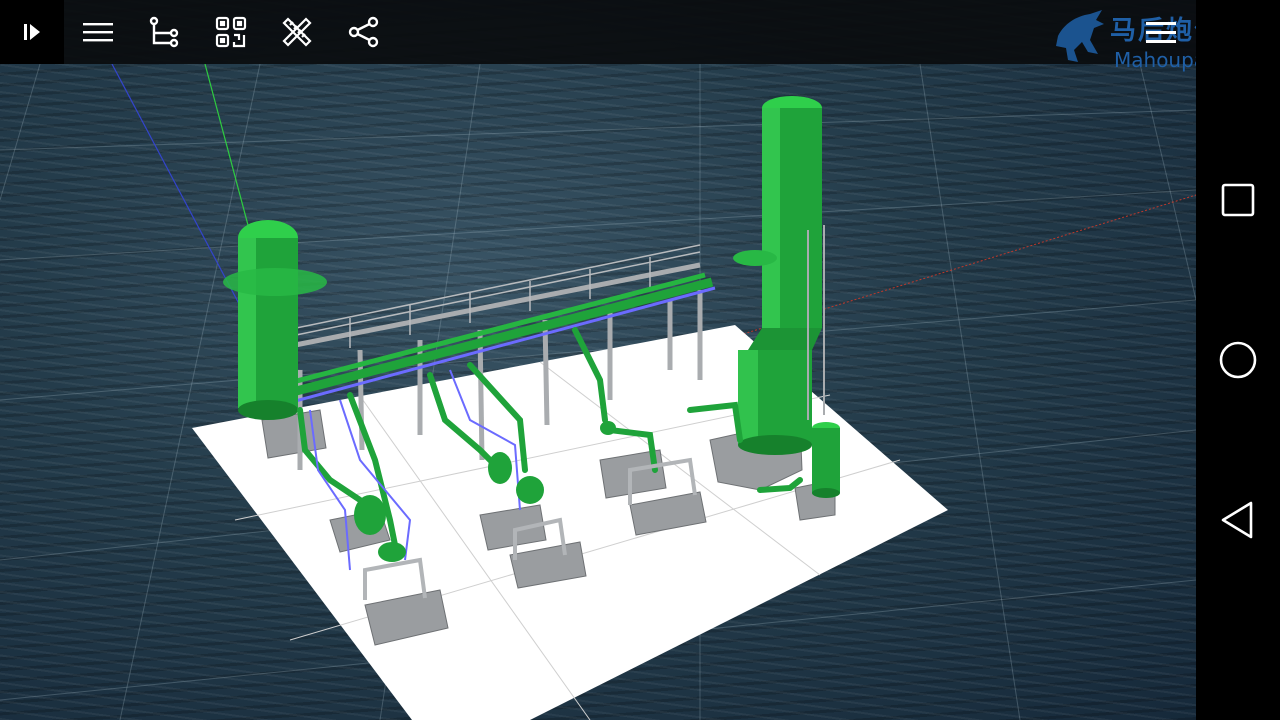  Describe the element at coordinates (779, 275) in the screenshot. I see `right-column` at that location.